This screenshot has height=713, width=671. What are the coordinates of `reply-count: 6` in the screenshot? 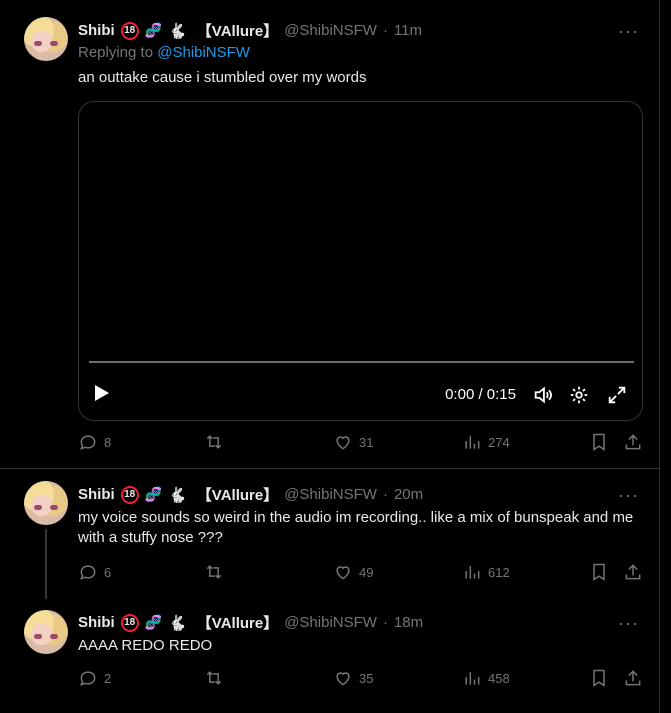 It's located at (108, 572).